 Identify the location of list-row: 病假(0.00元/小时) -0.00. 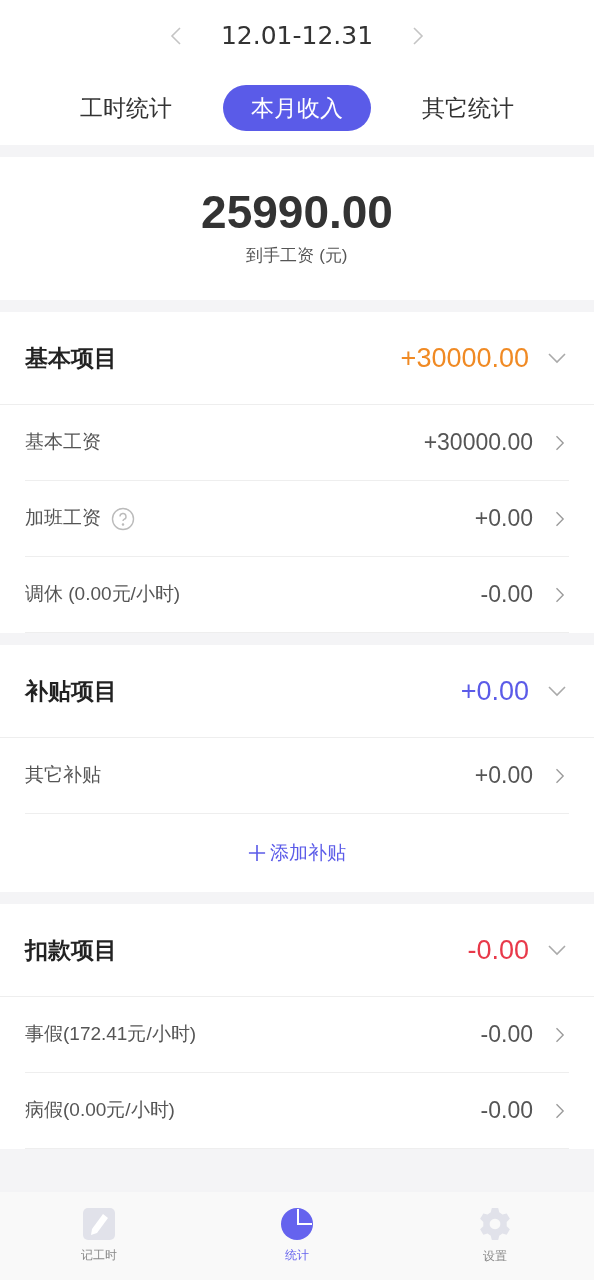
(297, 1111).